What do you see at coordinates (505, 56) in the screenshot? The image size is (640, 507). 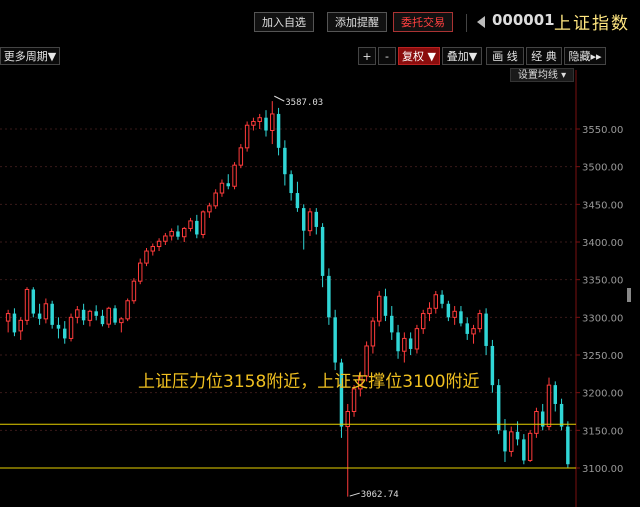 I see `draw-line-button: 画 线` at bounding box center [505, 56].